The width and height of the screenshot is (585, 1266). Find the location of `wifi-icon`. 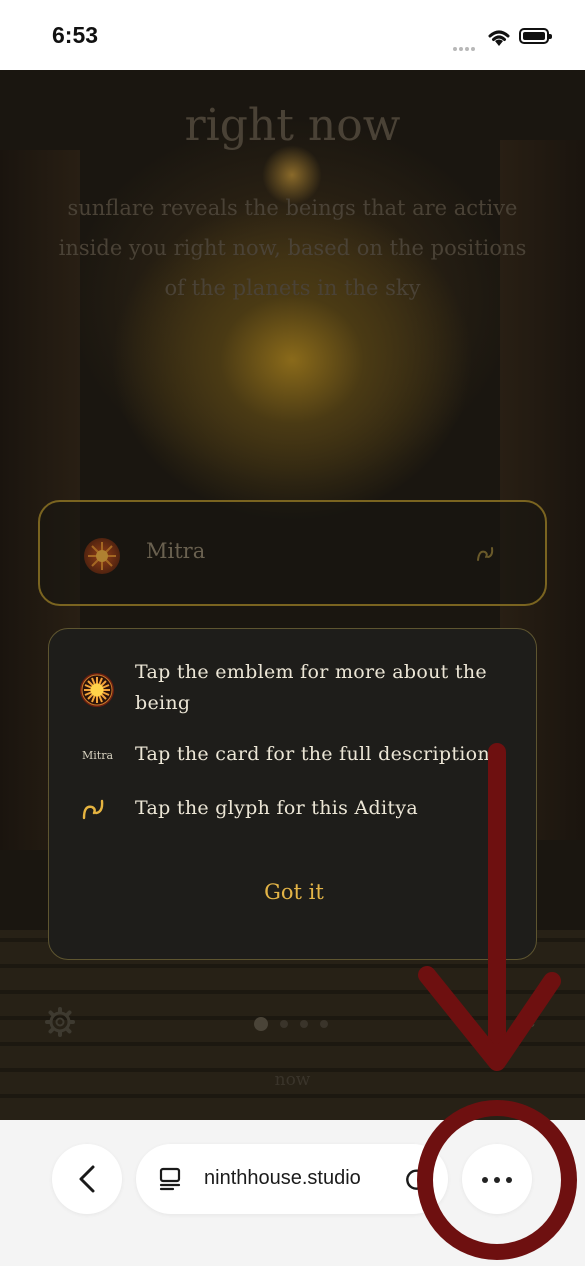

wifi-icon is located at coordinates (499, 38).